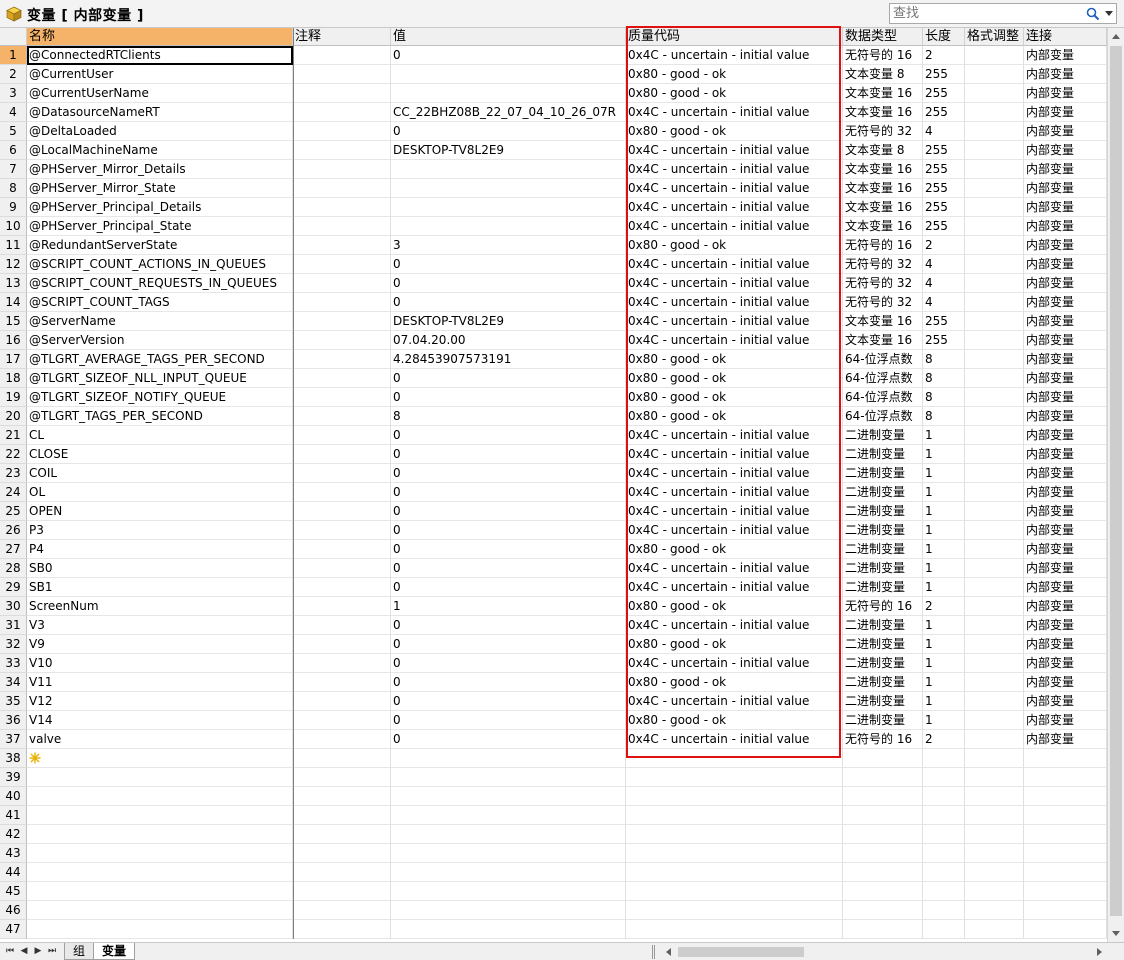  I want to click on cell-name: @PHServer_Mirror_State, so click(160, 188).